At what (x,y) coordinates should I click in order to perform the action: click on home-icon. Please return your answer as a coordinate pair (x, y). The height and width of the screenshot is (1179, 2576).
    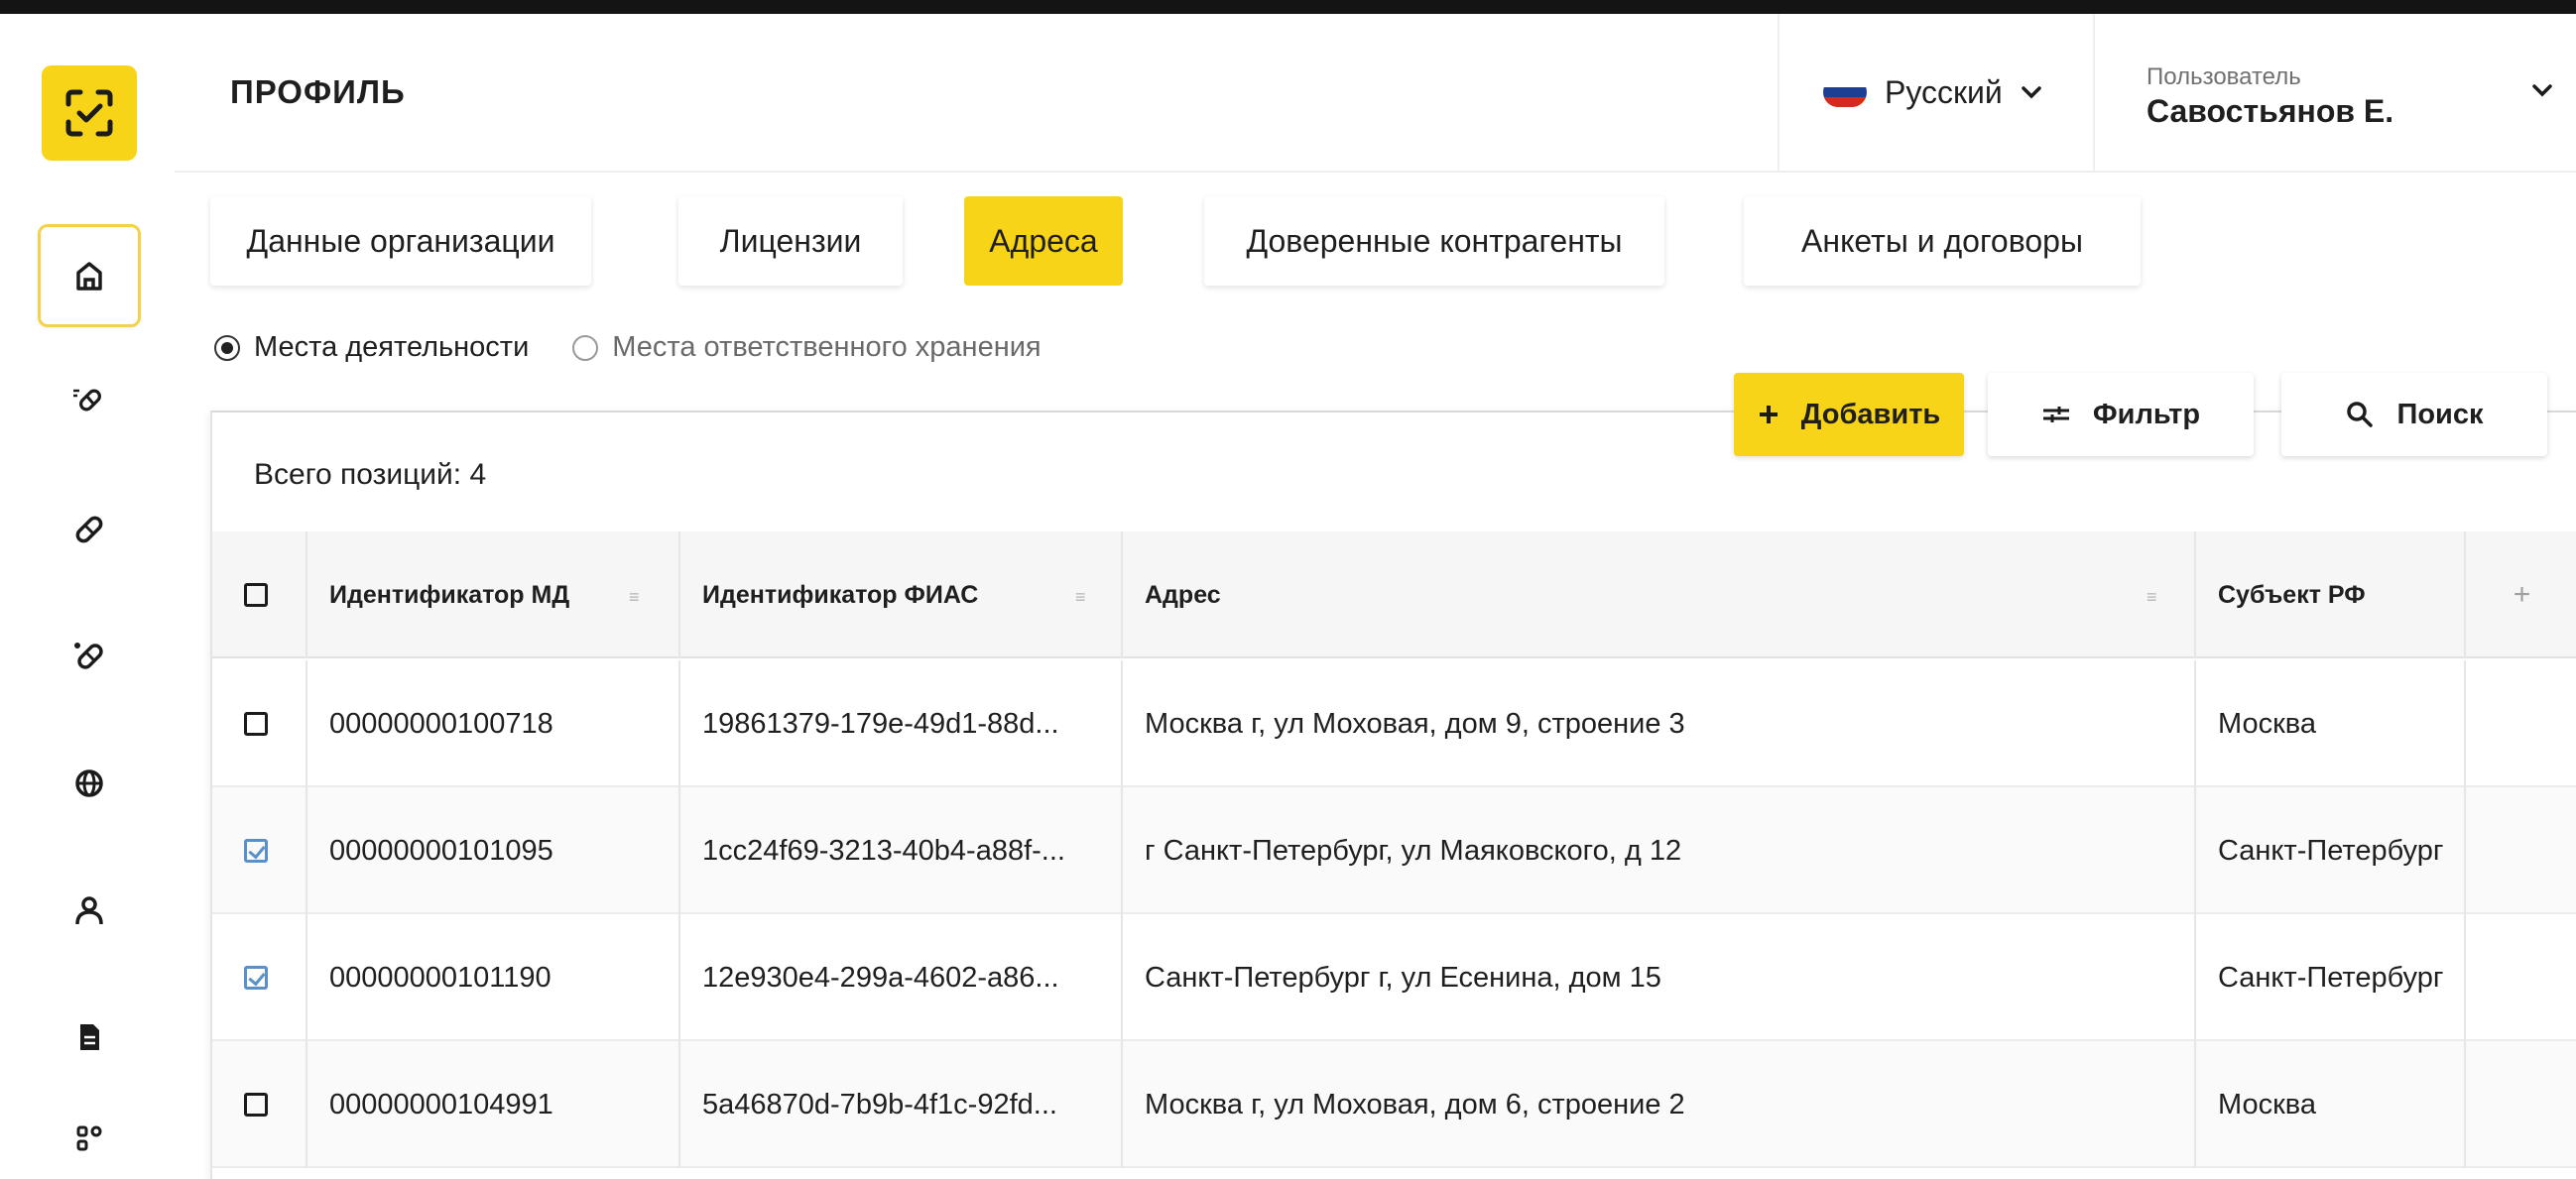
    Looking at the image, I should click on (89, 276).